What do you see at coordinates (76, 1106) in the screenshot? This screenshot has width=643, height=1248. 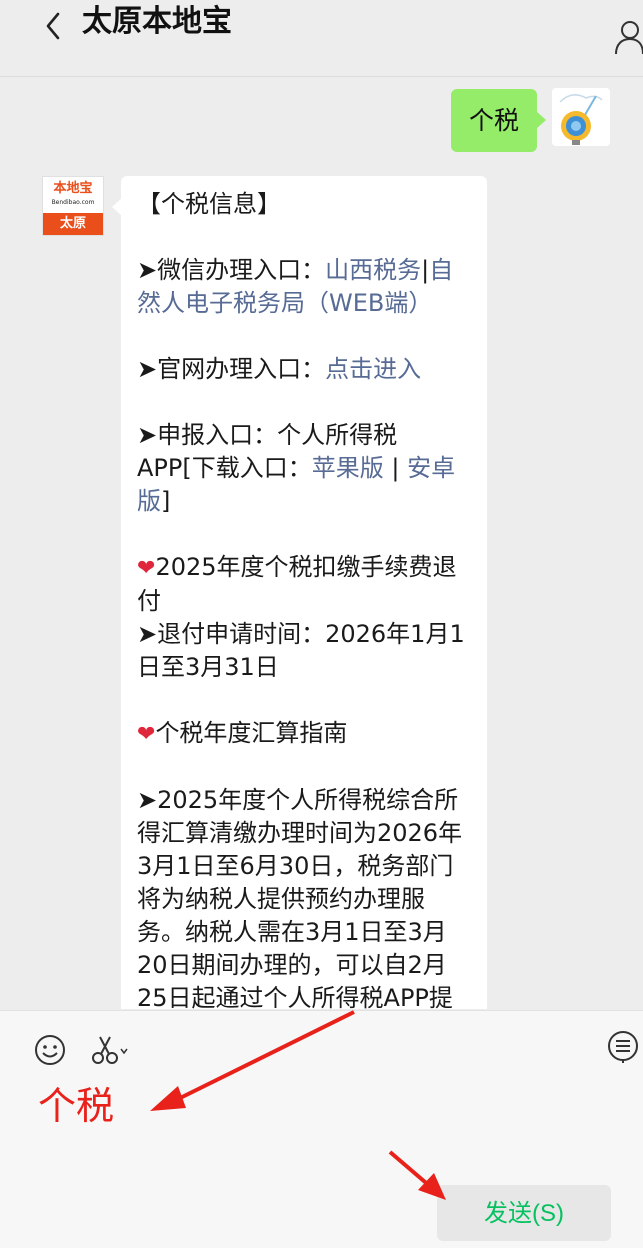 I see `message-input: 个税` at bounding box center [76, 1106].